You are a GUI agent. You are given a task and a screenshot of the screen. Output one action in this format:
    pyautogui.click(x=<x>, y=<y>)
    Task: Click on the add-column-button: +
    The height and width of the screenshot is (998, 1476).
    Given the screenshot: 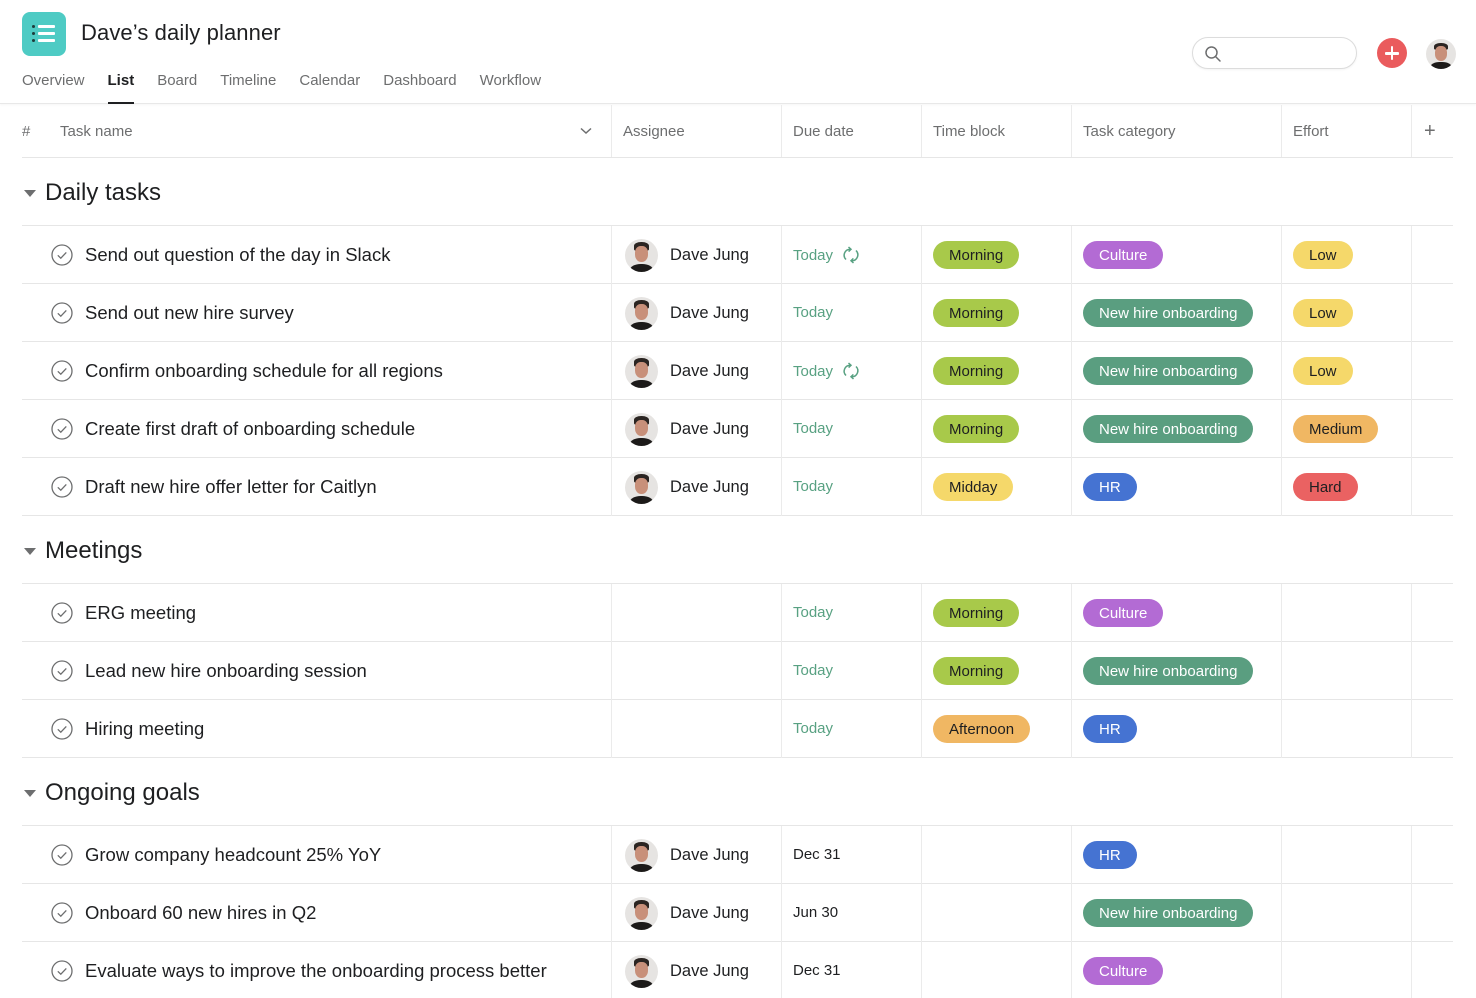 What is the action you would take?
    pyautogui.click(x=1430, y=131)
    